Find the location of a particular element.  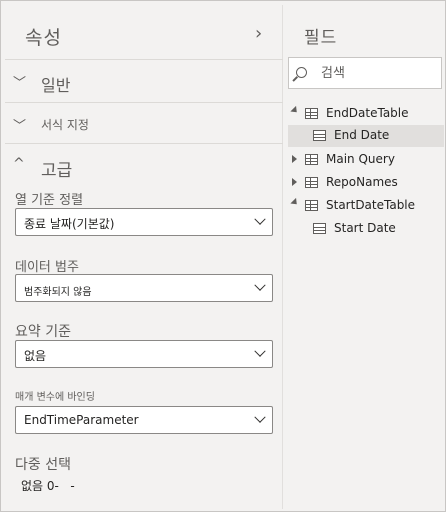

chevron-up-icon: ^ is located at coordinates (19, 164).